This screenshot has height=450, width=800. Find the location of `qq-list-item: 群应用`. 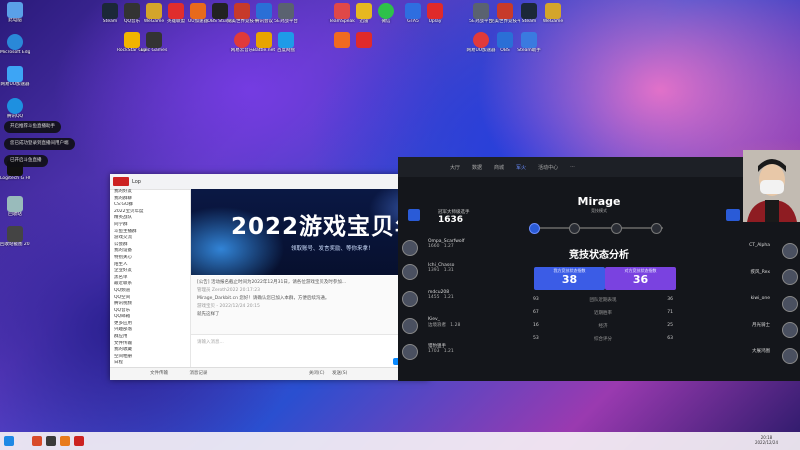

qq-list-item: 群应用 is located at coordinates (150, 337).